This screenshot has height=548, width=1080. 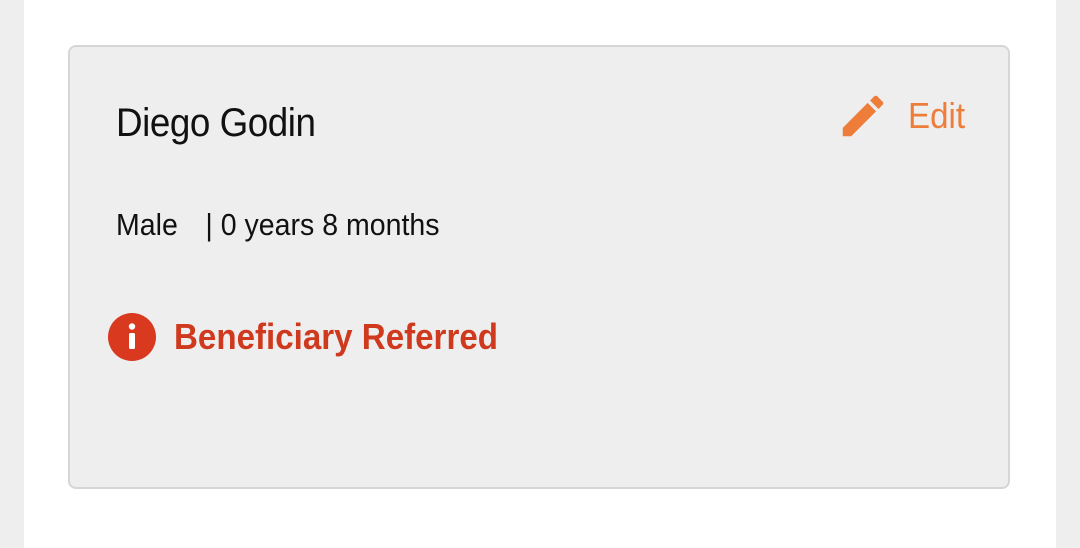 I want to click on beneficiary-name: Diego Godin, so click(x=216, y=123).